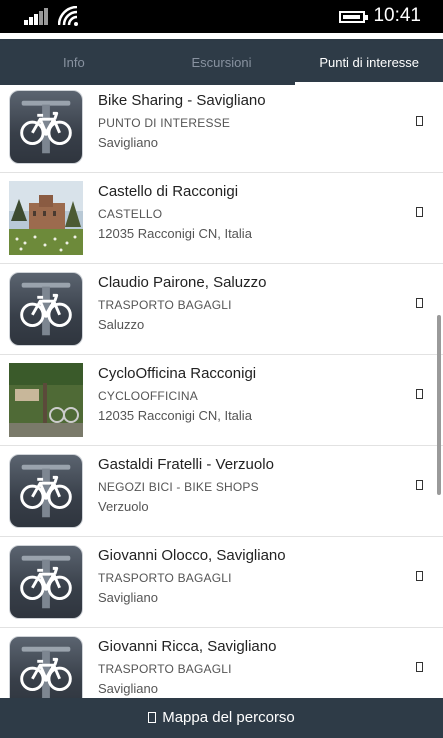 The height and width of the screenshot is (738, 443). Describe the element at coordinates (46, 218) in the screenshot. I see `castle-photo` at that location.